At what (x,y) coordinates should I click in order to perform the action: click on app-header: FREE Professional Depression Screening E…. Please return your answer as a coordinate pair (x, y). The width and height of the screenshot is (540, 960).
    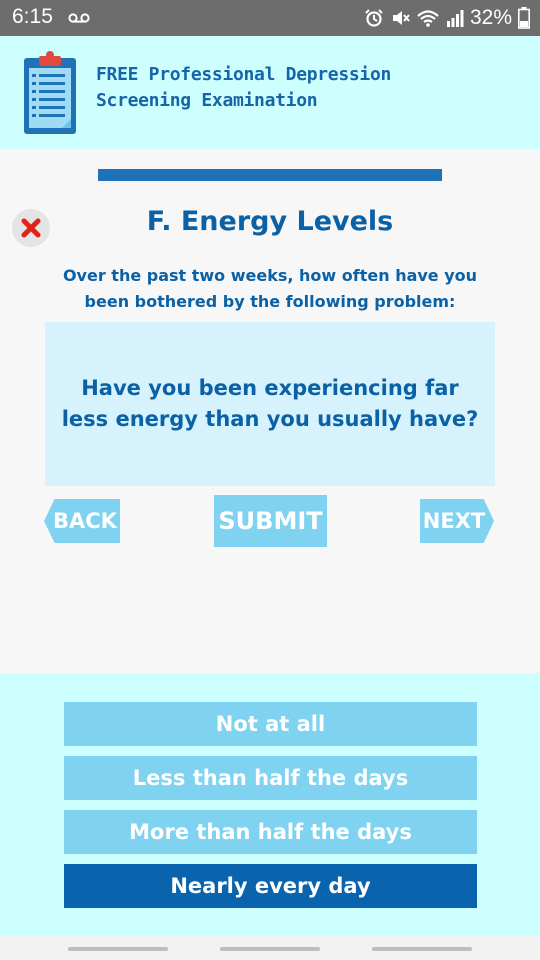
    Looking at the image, I should click on (270, 92).